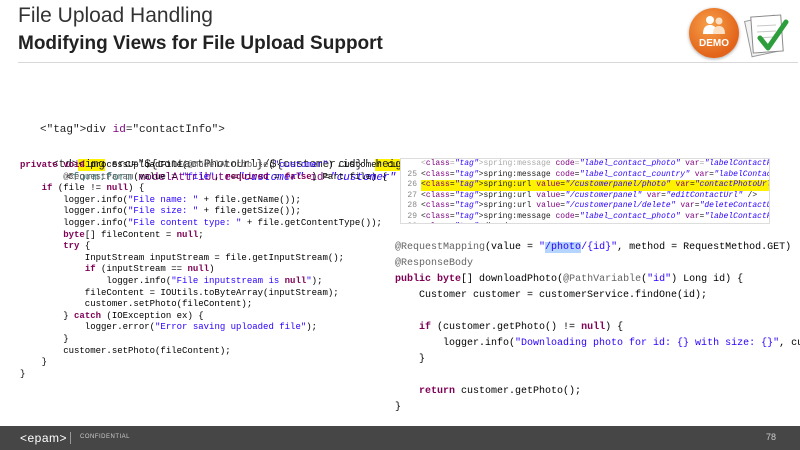 The height and width of the screenshot is (450, 800). Describe the element at coordinates (105, 437) in the screenshot. I see `confidential-label: CONFIDENTIAL` at that location.